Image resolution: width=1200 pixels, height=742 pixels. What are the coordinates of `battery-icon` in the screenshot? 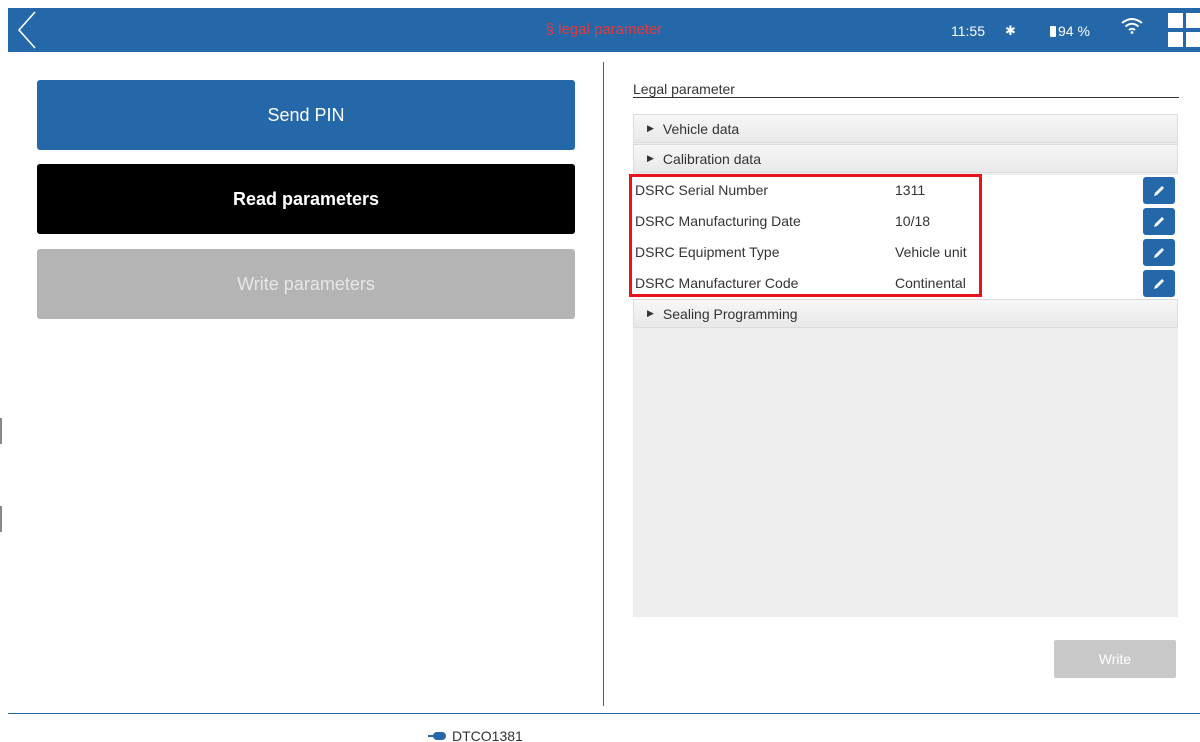 It's located at (1053, 31).